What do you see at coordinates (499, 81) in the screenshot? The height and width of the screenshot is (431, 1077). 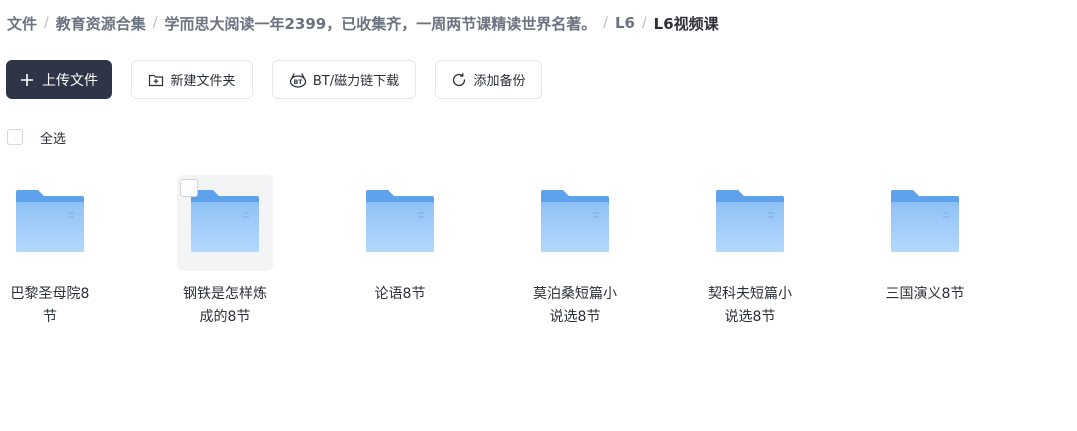 I see `add-backup-button-label: 添加备份` at bounding box center [499, 81].